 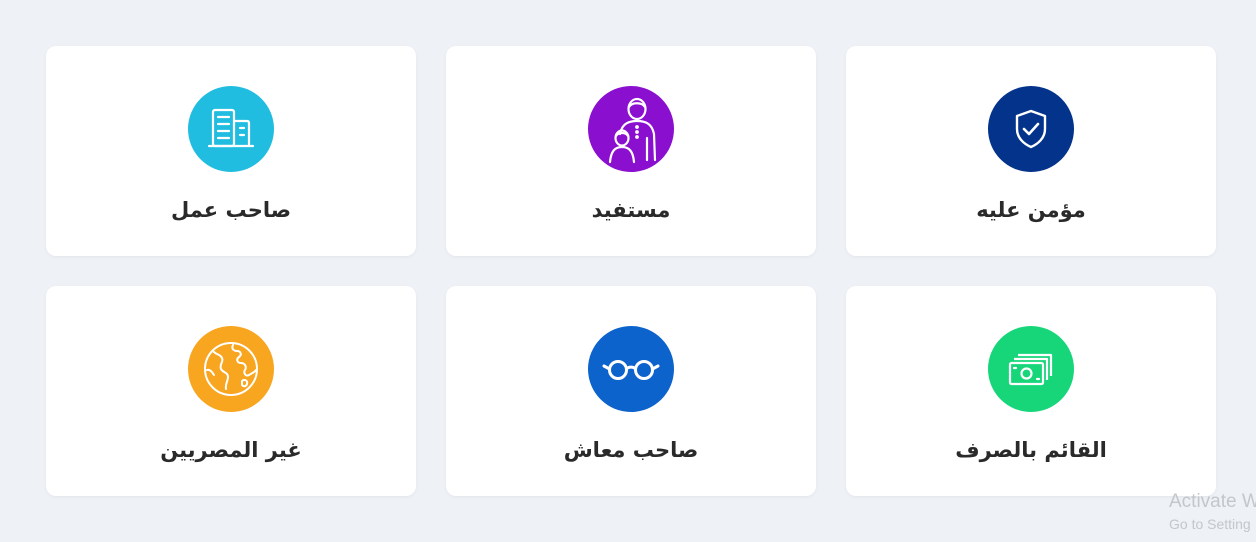 I want to click on card-label-non-egyptians: غير المصريين, so click(x=231, y=450).